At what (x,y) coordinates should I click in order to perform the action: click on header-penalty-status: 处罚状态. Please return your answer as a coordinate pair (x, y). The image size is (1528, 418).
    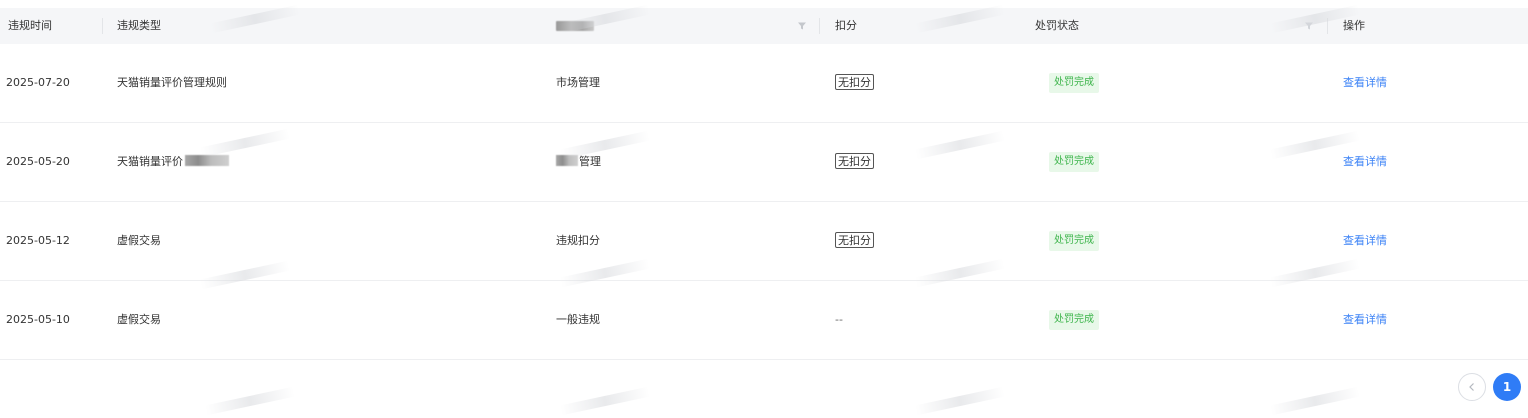
    Looking at the image, I should click on (1057, 25).